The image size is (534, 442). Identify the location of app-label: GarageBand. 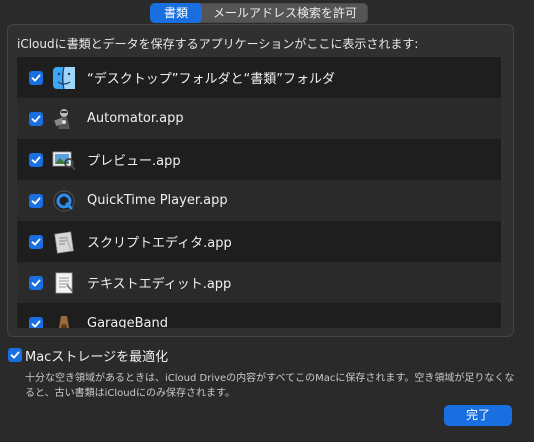
(127, 322).